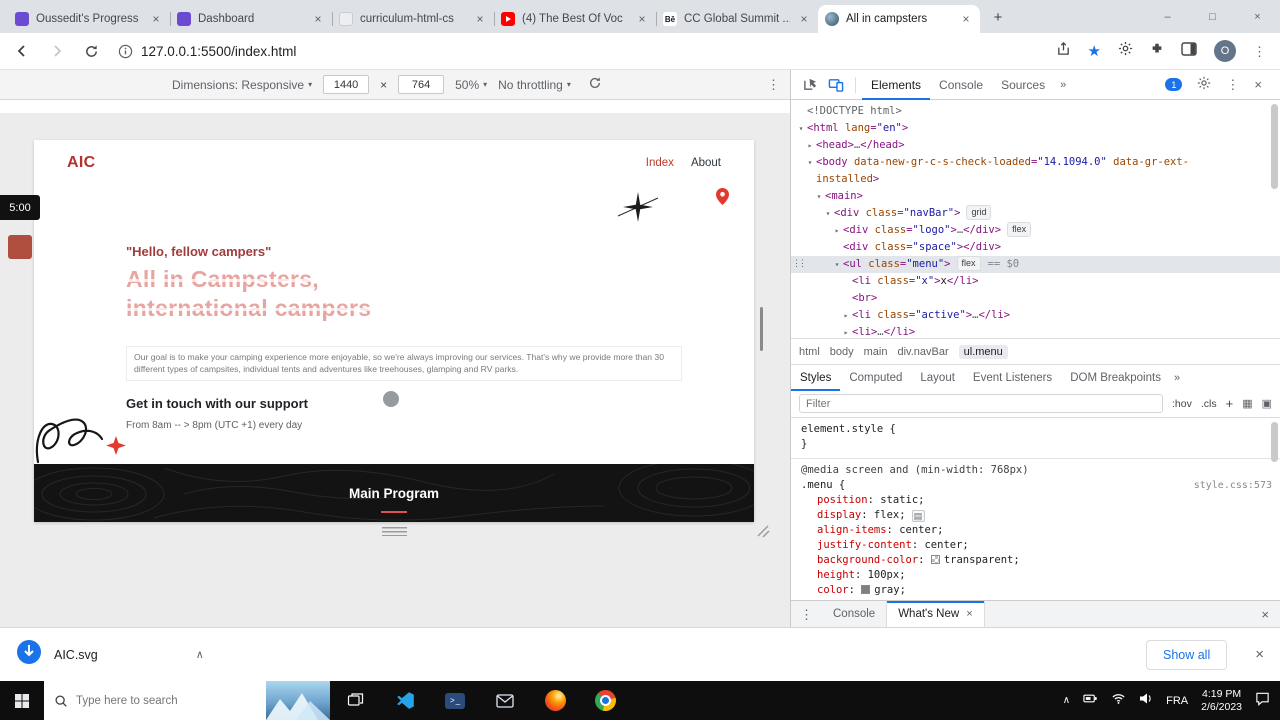  I want to click on tree-row: <!DOCTYPE html>, so click(1035, 111).